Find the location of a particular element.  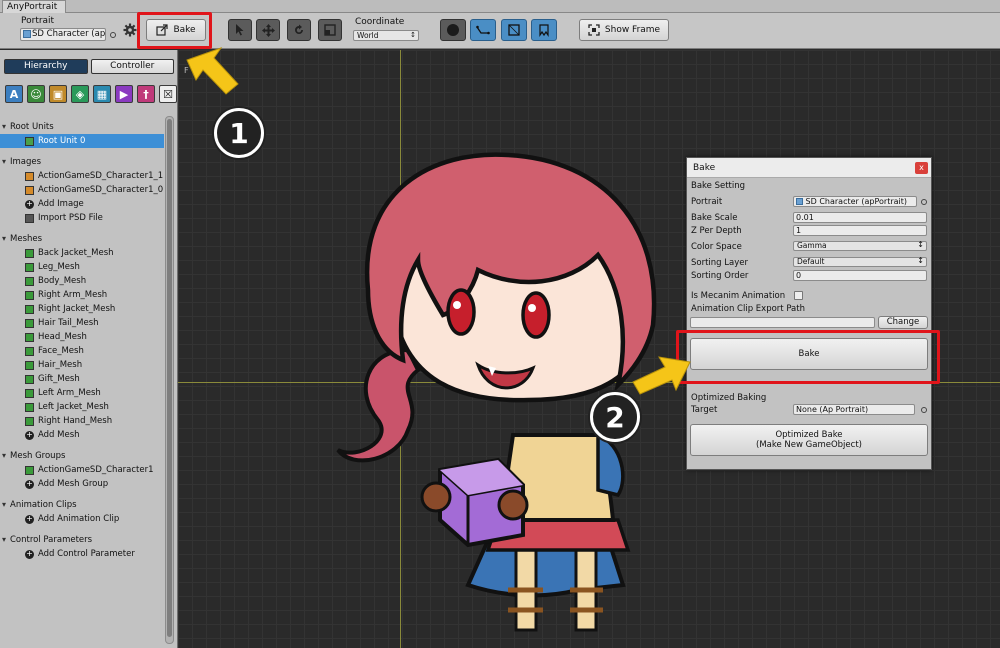

tree-category: Animation Clips is located at coordinates (82, 505).